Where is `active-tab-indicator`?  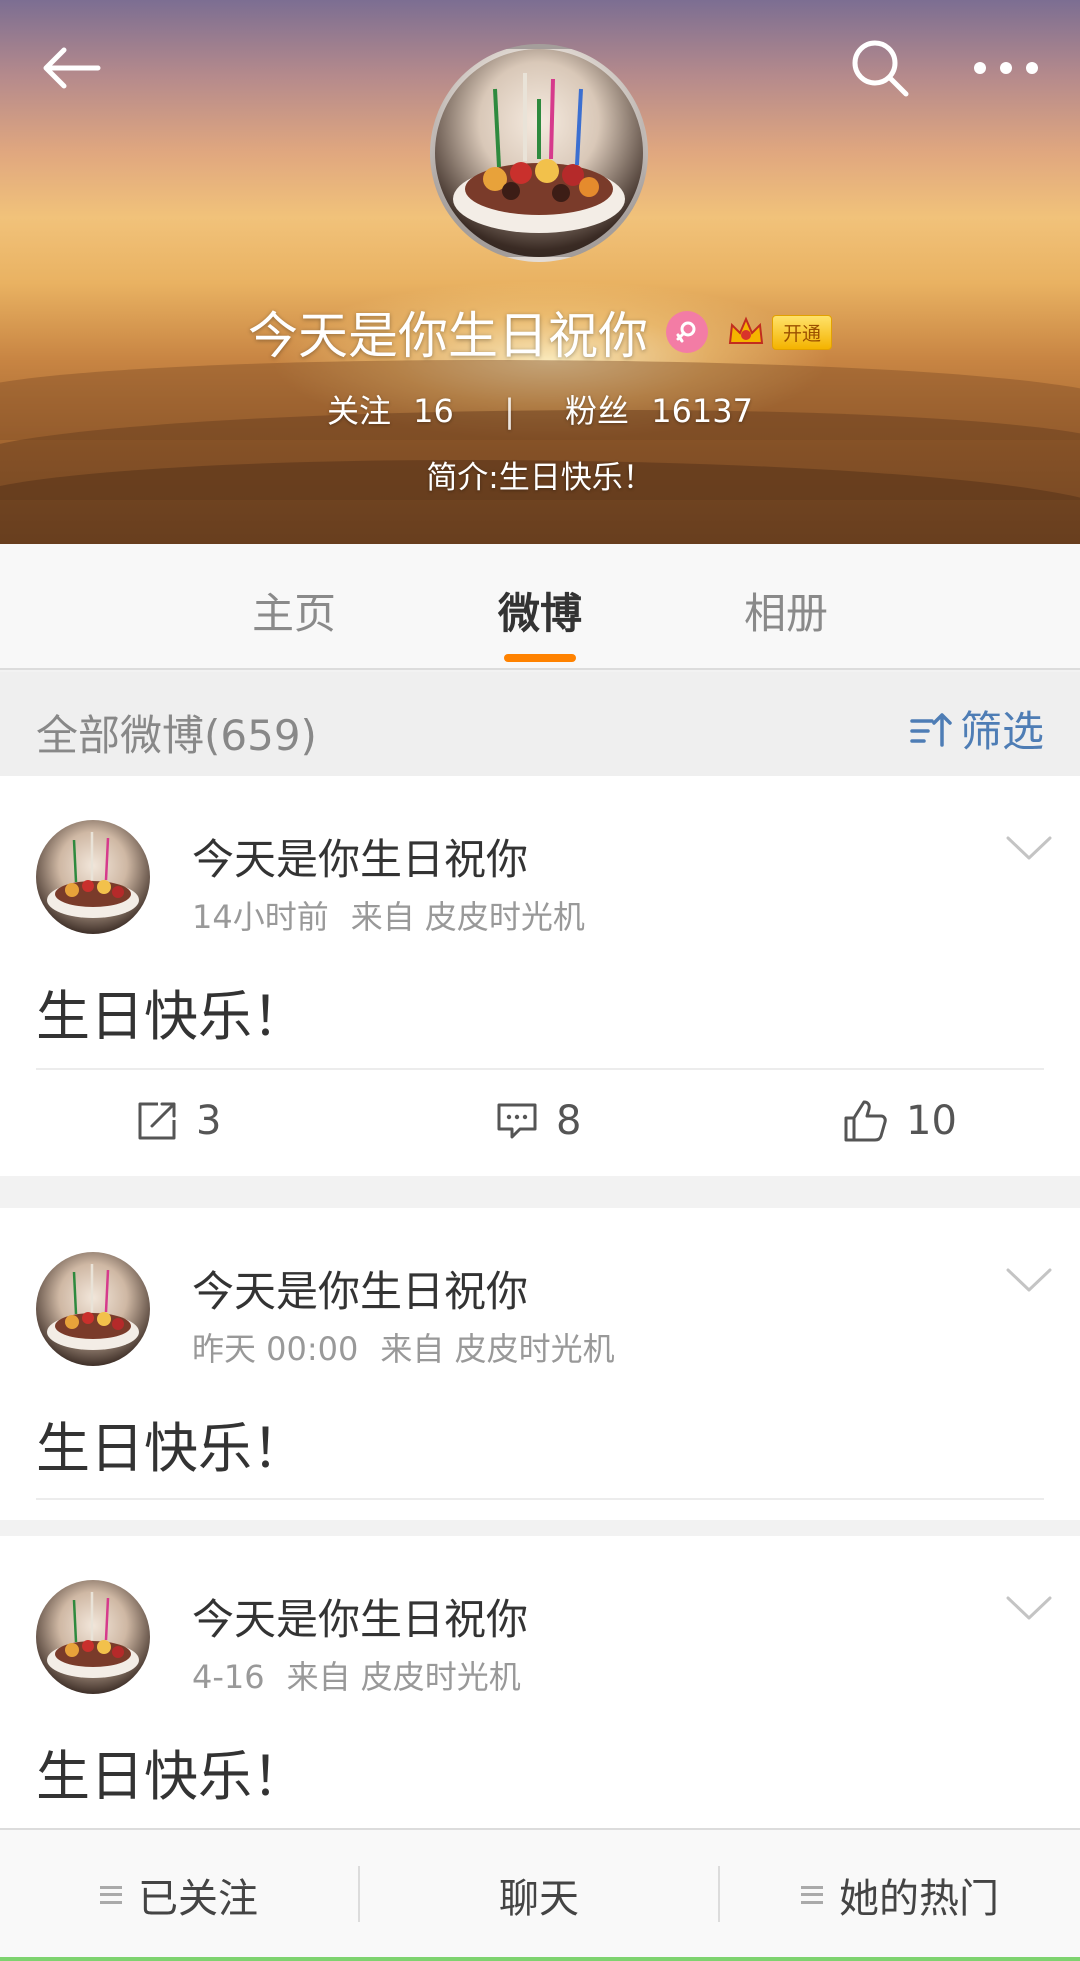
active-tab-indicator is located at coordinates (540, 658).